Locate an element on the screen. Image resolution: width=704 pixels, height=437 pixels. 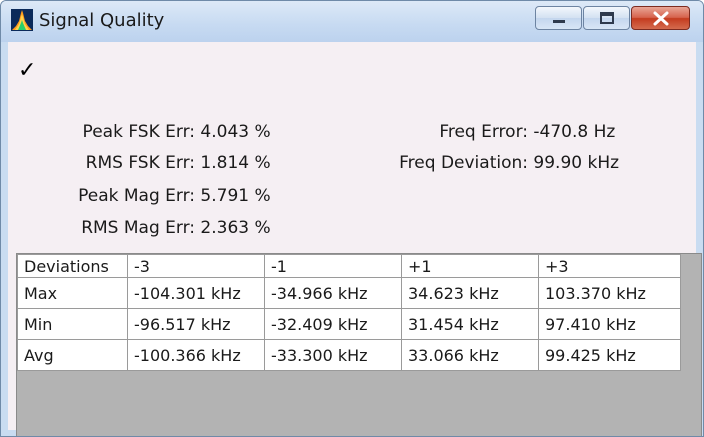
table-cell: -96.517 kHz is located at coordinates (196, 324).